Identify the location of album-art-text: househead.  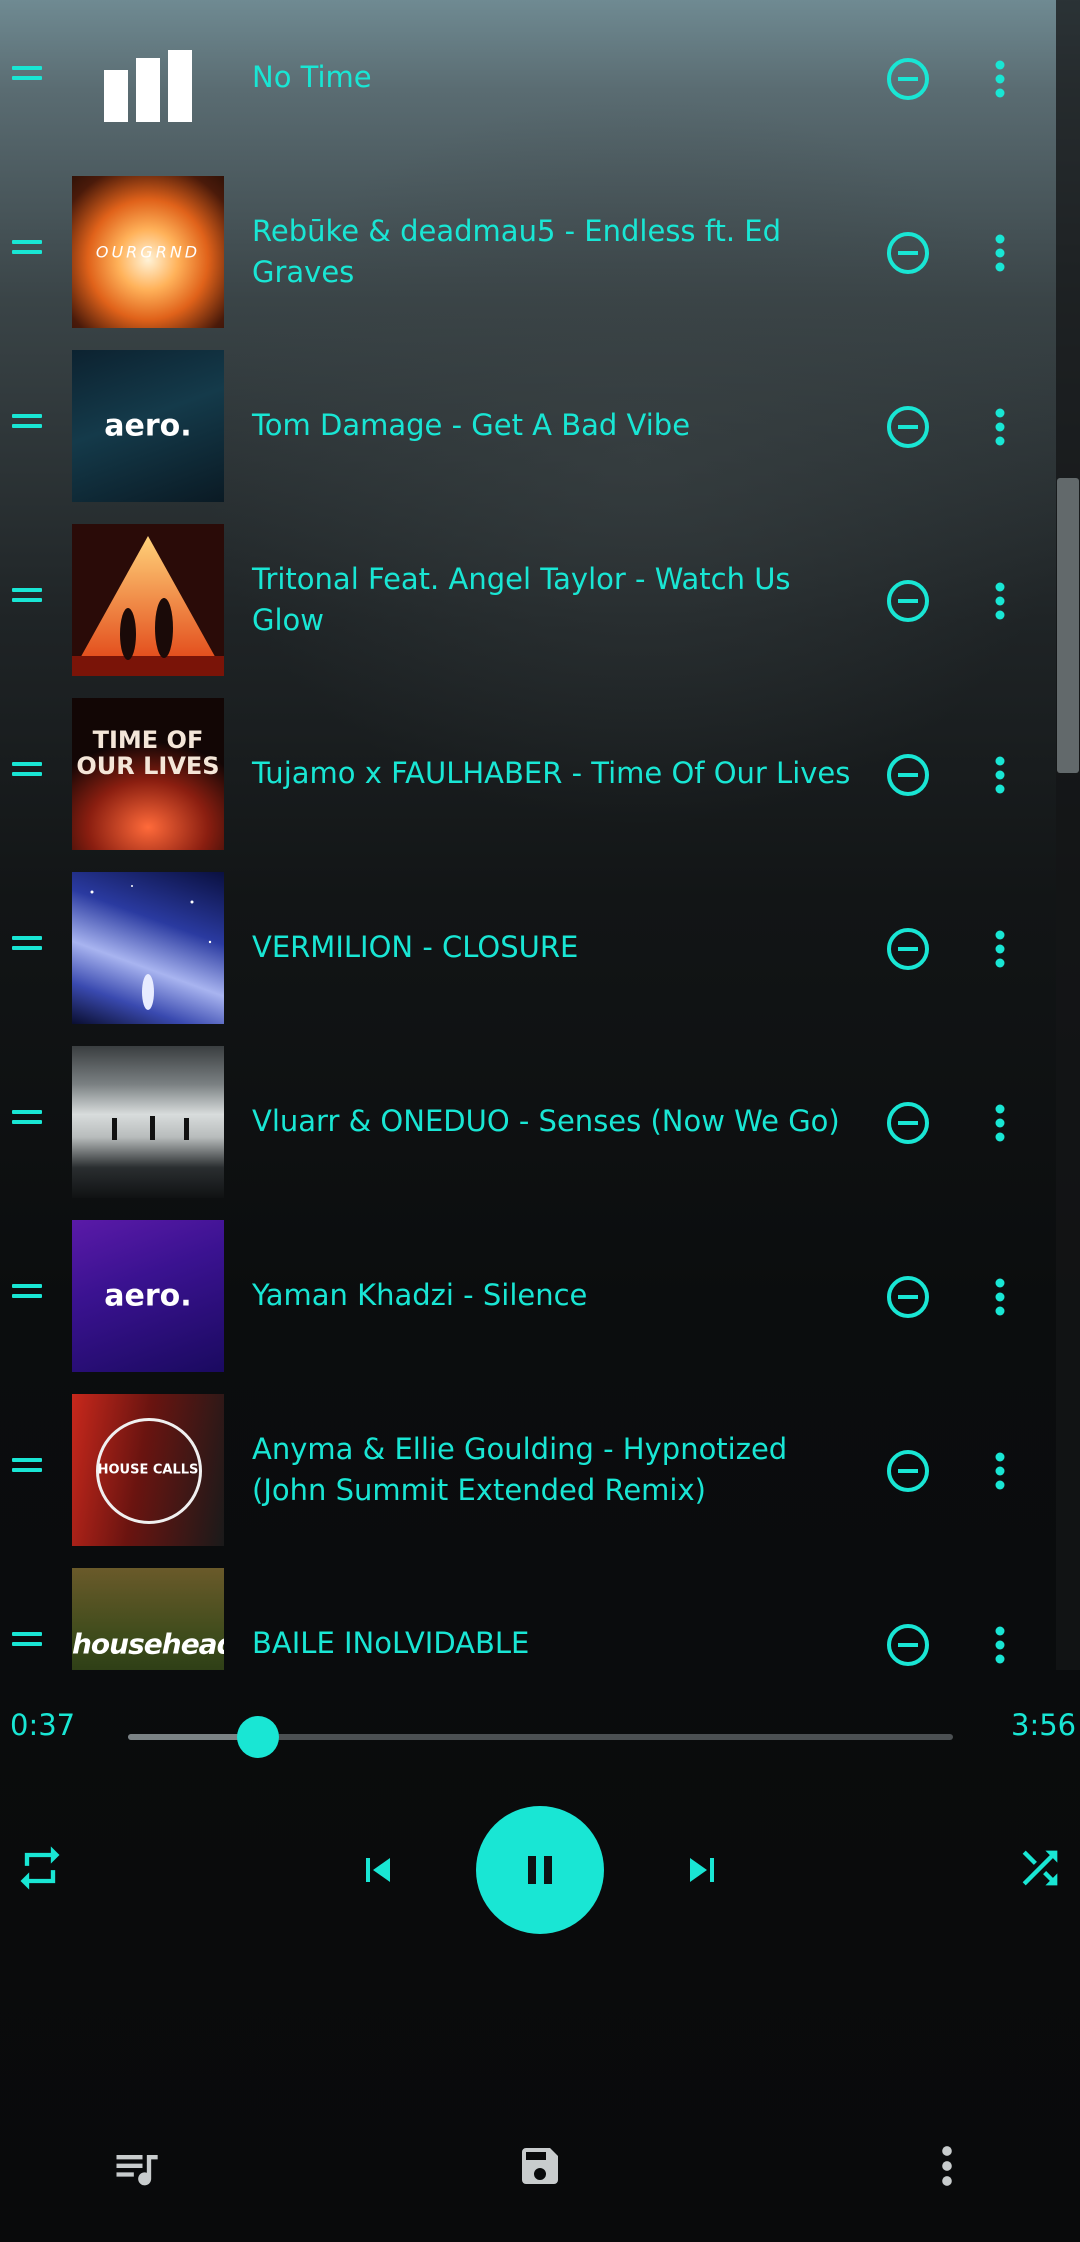
(148, 1644).